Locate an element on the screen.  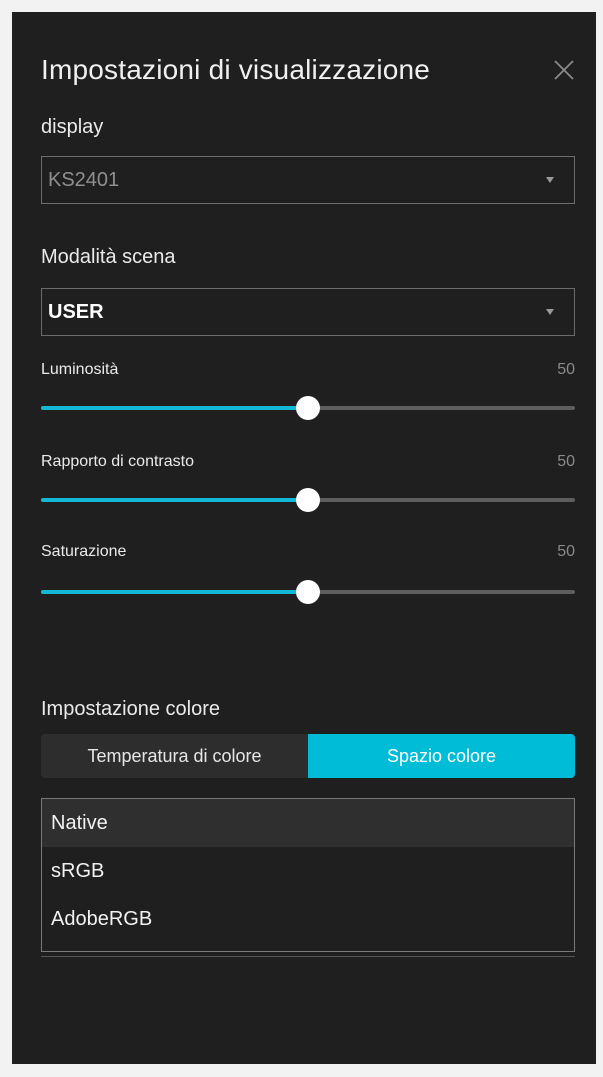
display-label: display is located at coordinates (72, 127).